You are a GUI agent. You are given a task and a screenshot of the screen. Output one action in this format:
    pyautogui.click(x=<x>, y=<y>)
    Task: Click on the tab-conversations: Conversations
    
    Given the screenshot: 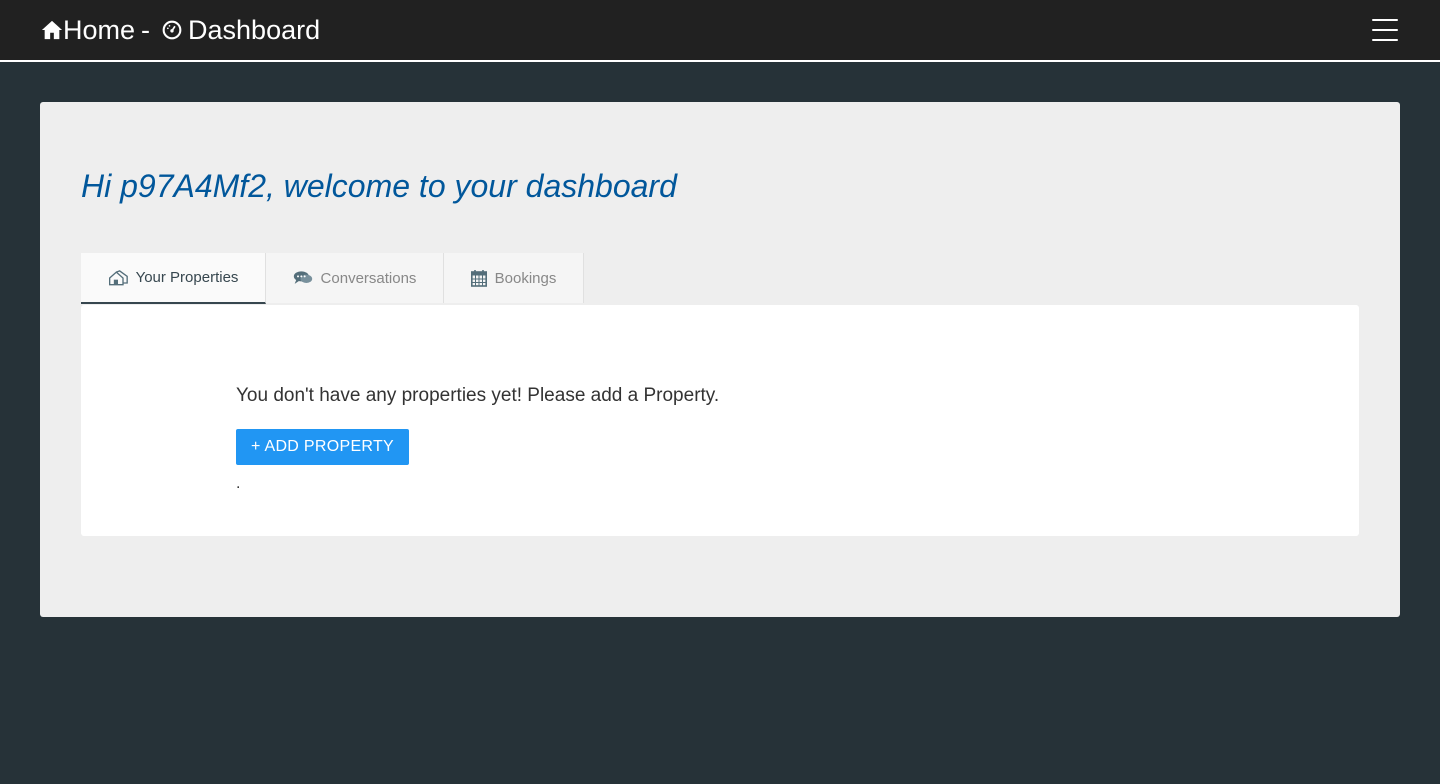 What is the action you would take?
    pyautogui.click(x=355, y=278)
    